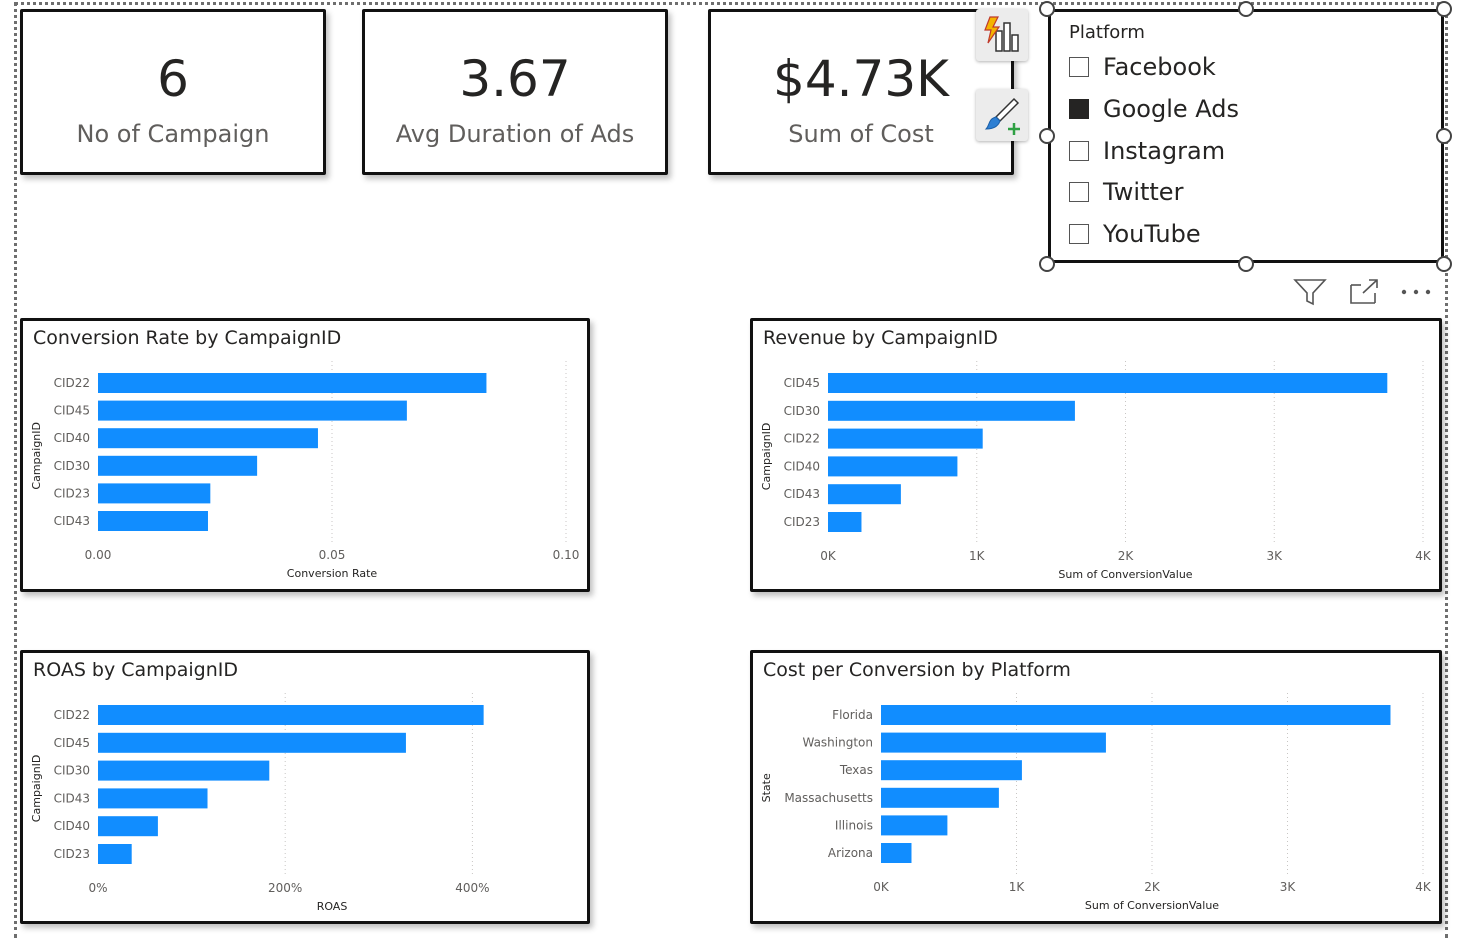 Image resolution: width=1473 pixels, height=941 pixels. Describe the element at coordinates (854, 825) in the screenshot. I see `category-label: Illinois` at that location.